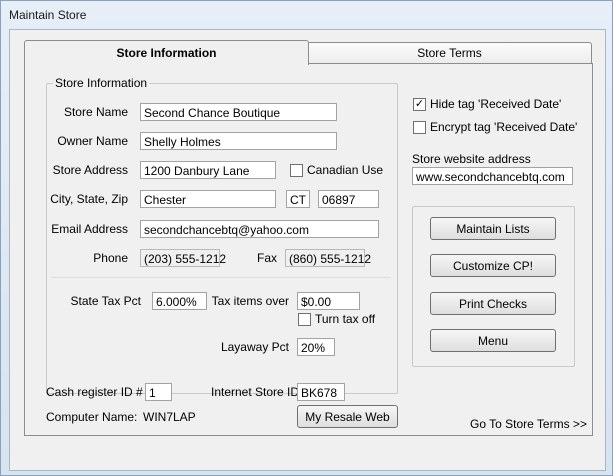 The height and width of the screenshot is (476, 613). Describe the element at coordinates (158, 392) in the screenshot. I see `cash-register-field: 1` at that location.